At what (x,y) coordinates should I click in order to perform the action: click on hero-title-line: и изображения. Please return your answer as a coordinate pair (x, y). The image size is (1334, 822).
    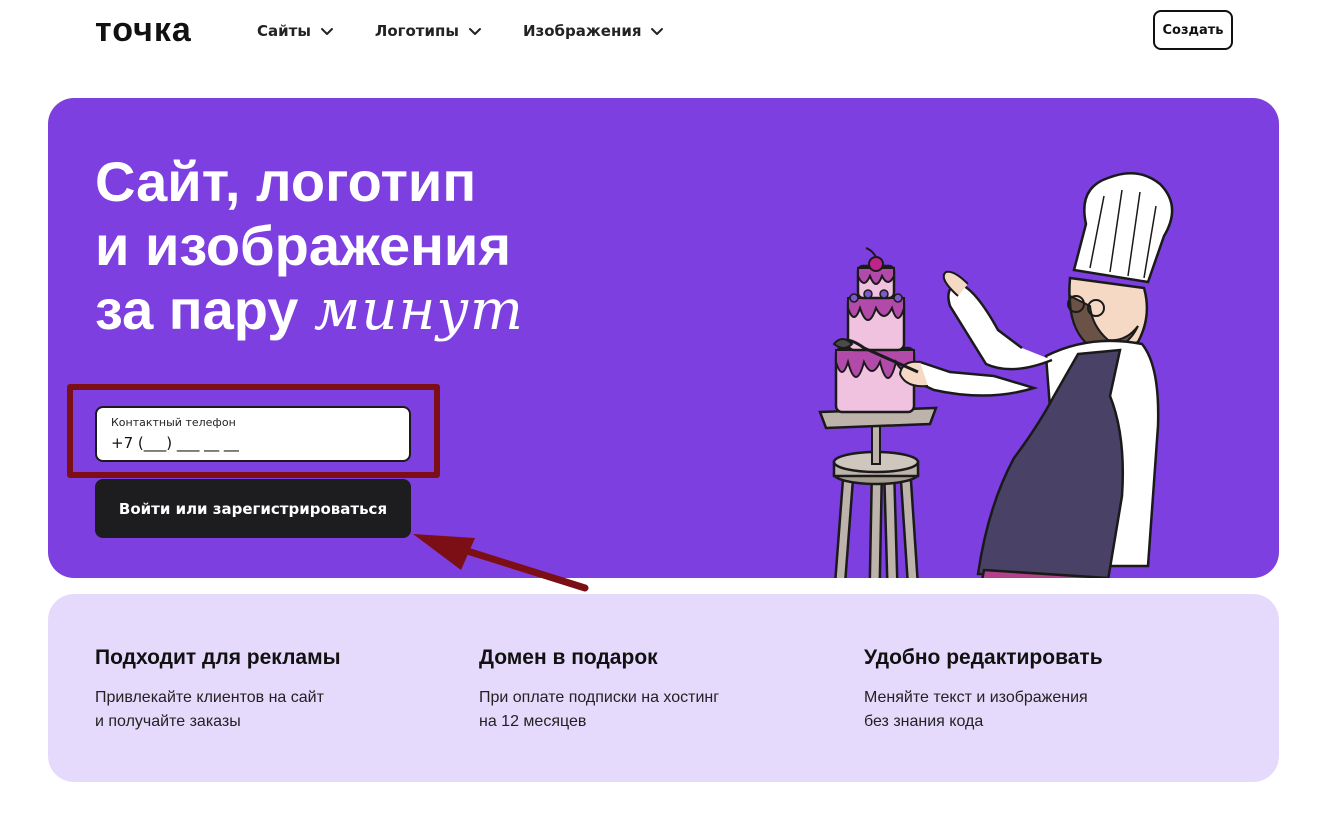
    Looking at the image, I should click on (303, 245).